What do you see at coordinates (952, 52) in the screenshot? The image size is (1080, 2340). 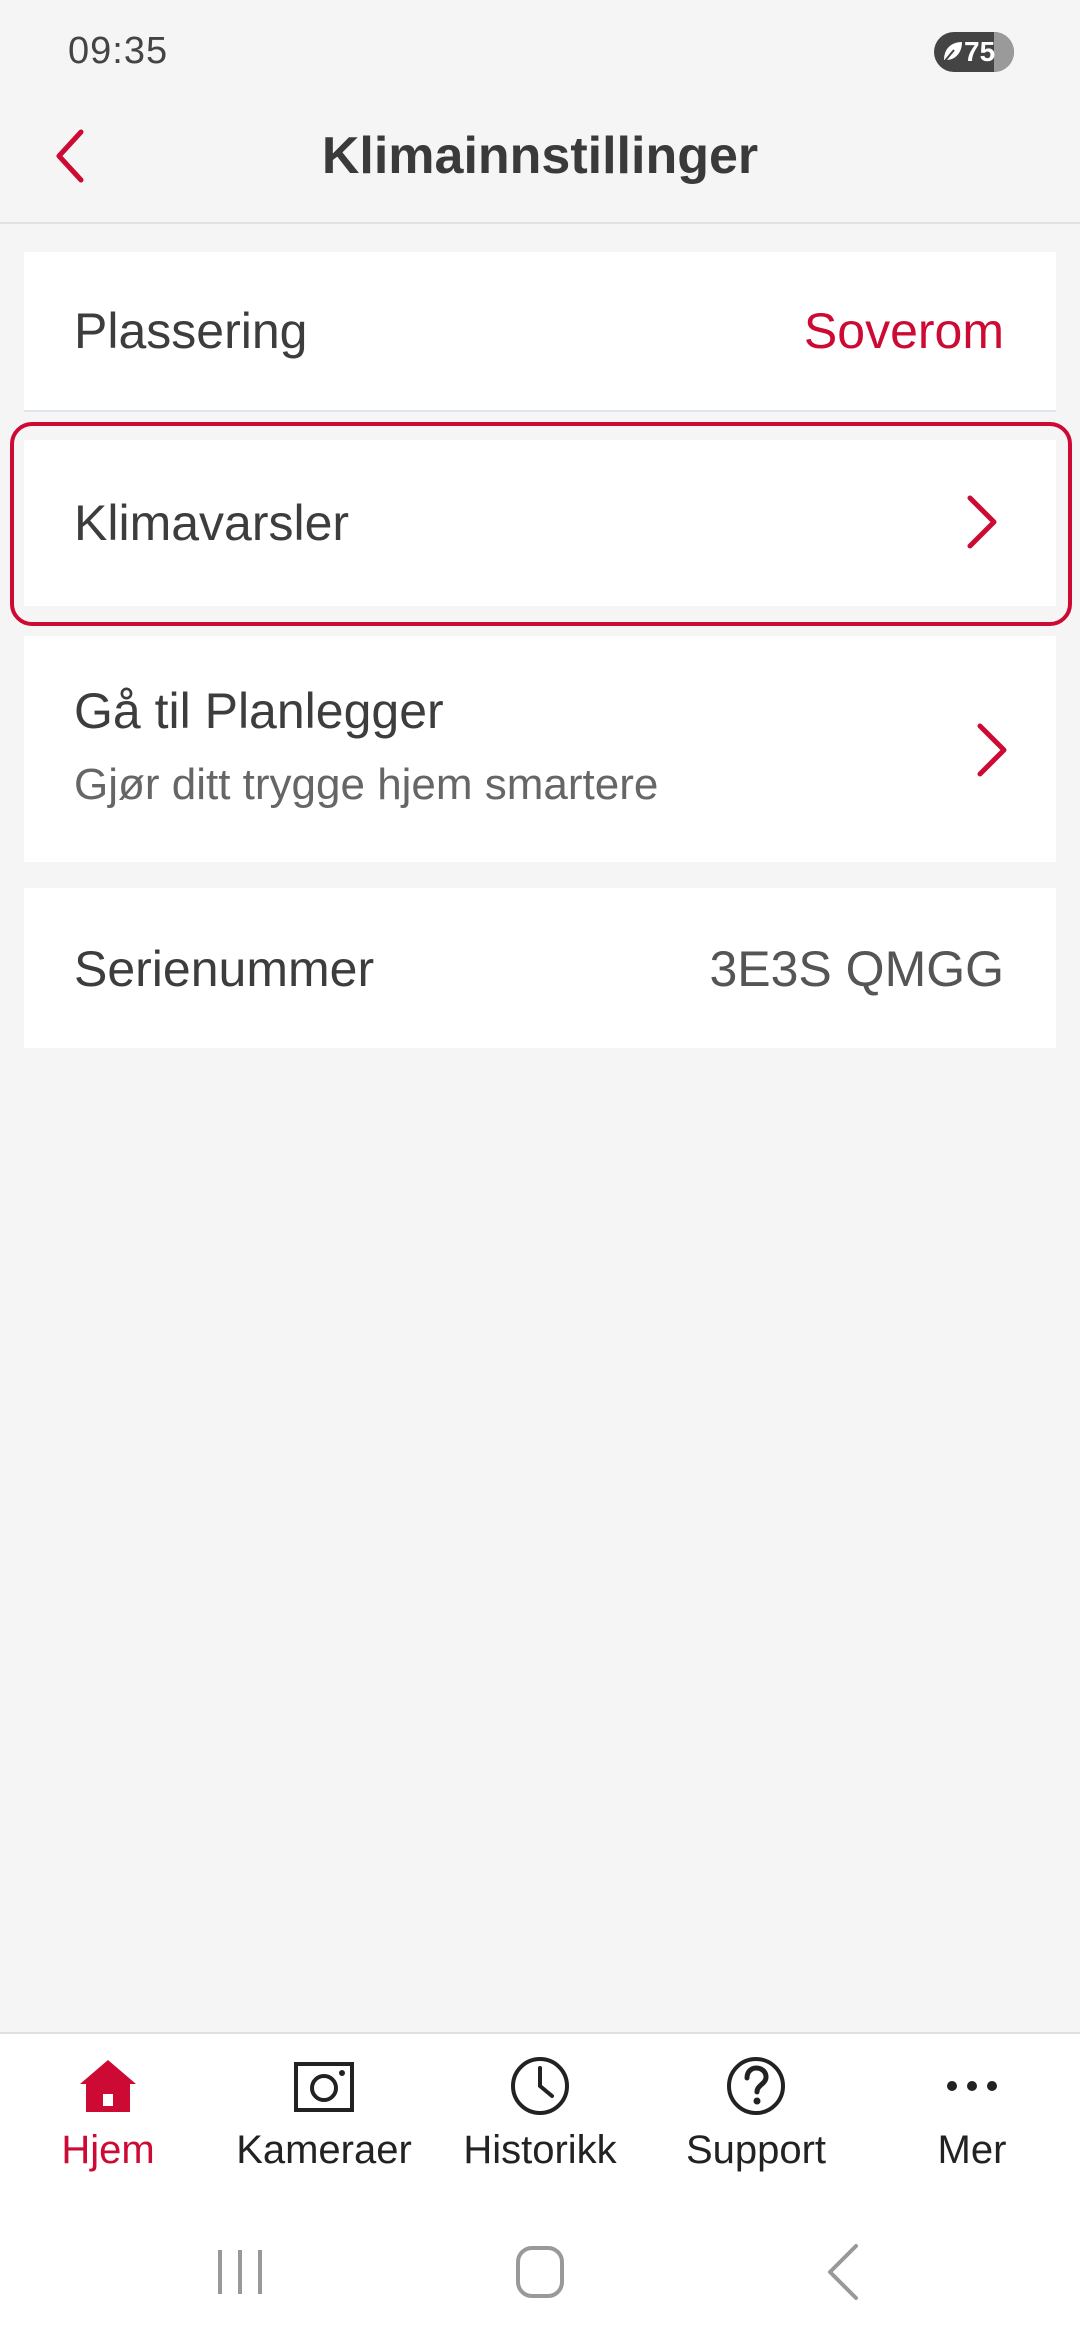 I see `leaf-icon` at bounding box center [952, 52].